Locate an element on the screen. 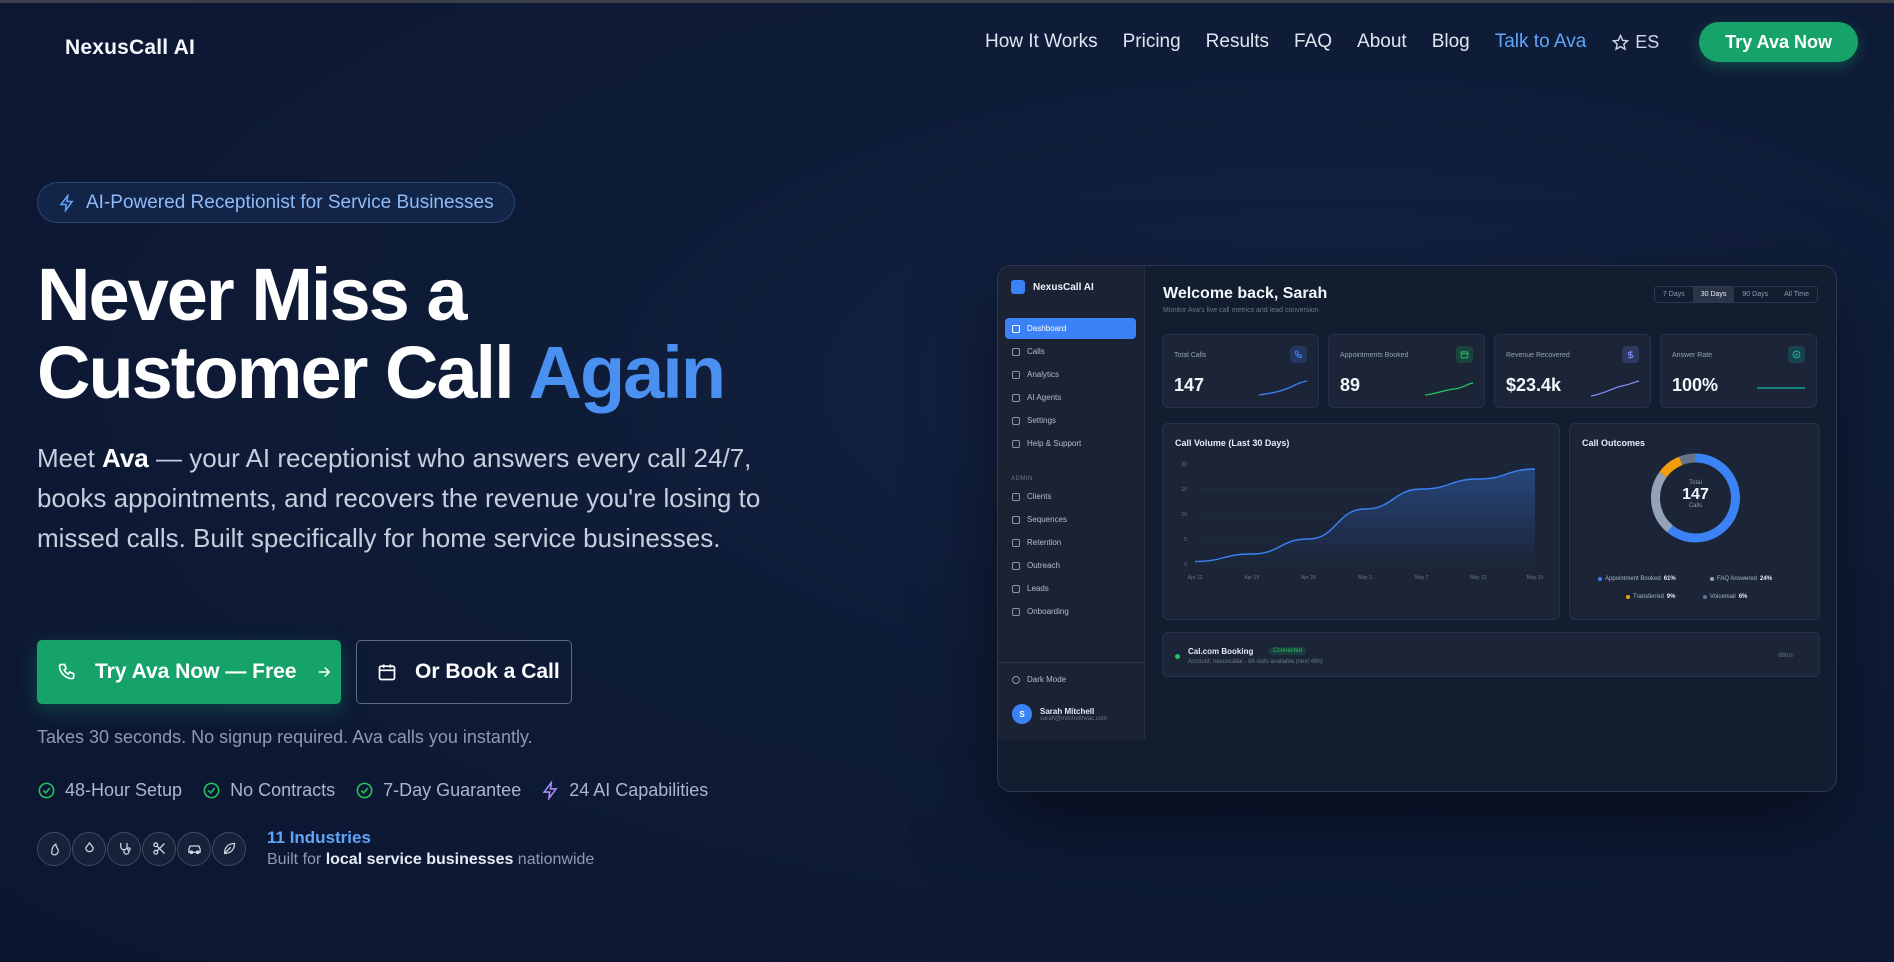  kpi-value: 89 is located at coordinates (1350, 385).